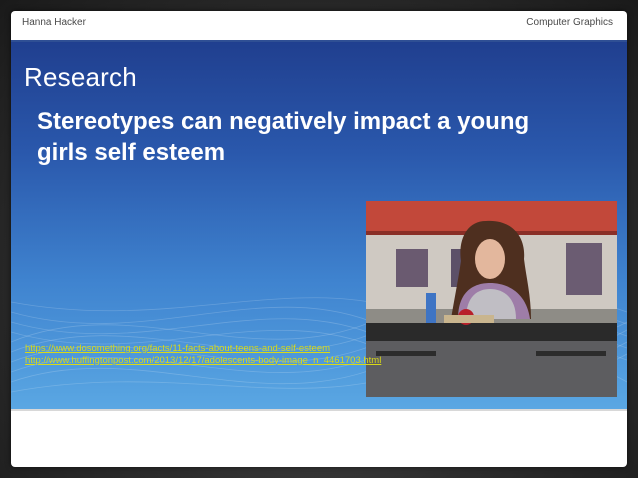  Describe the element at coordinates (54, 22) in the screenshot. I see `author-label: Hanna Hacker` at that location.